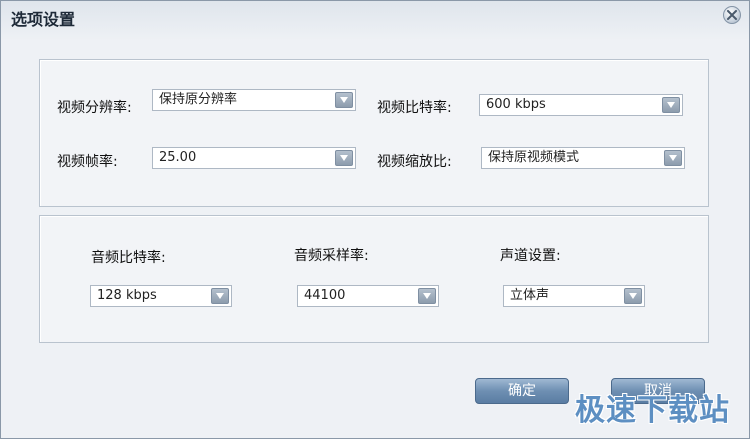 This screenshot has width=750, height=439. What do you see at coordinates (43, 19) in the screenshot?
I see `dialog-title: 选项设置` at bounding box center [43, 19].